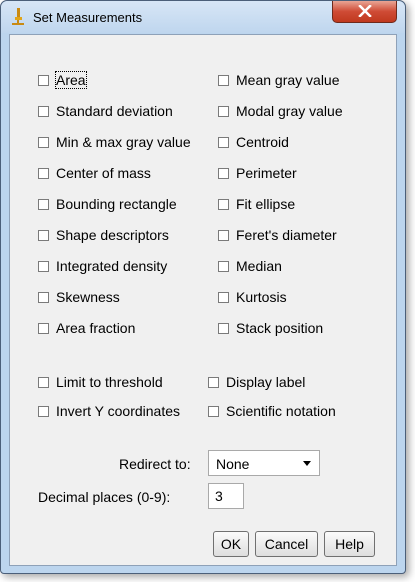  I want to click on checkbox-label: Fit ellipse, so click(266, 204).